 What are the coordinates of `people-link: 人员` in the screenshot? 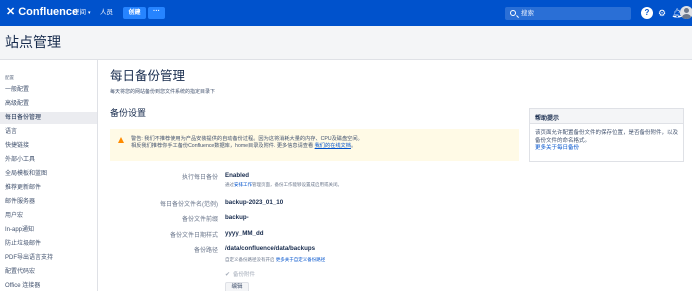 It's located at (106, 13).